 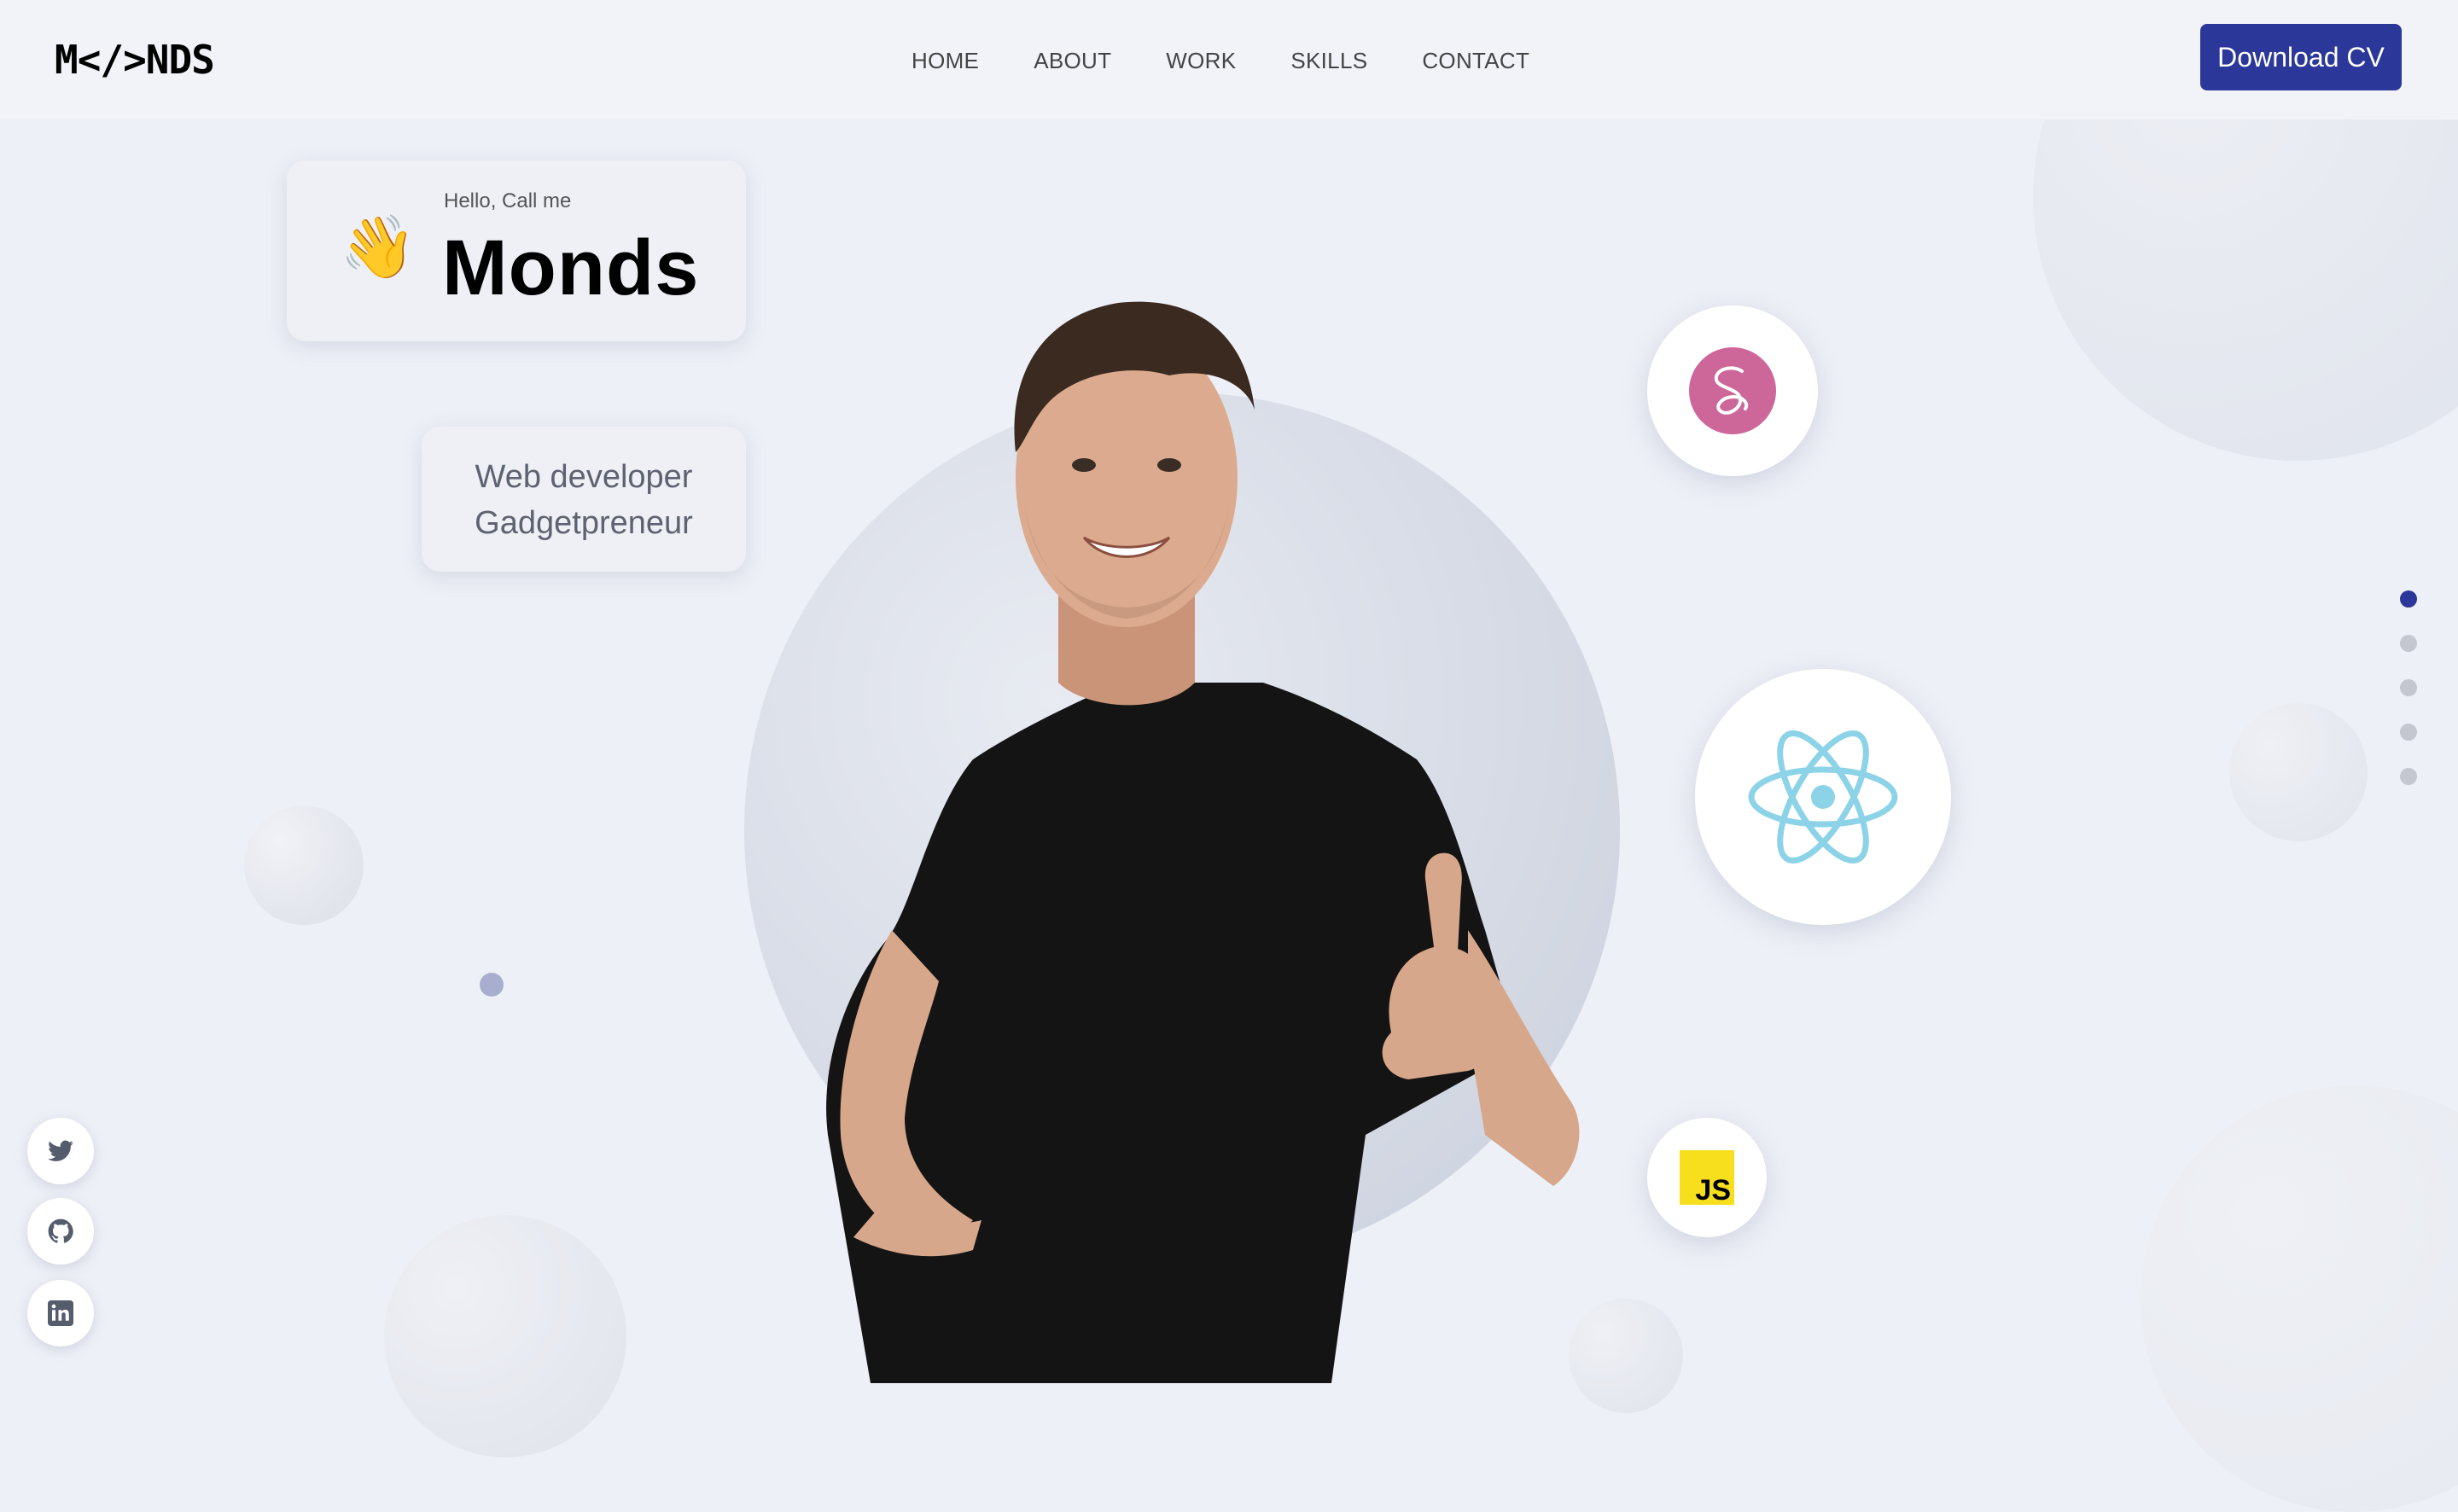 What do you see at coordinates (571, 267) in the screenshot?
I see `hero-name: Monds` at bounding box center [571, 267].